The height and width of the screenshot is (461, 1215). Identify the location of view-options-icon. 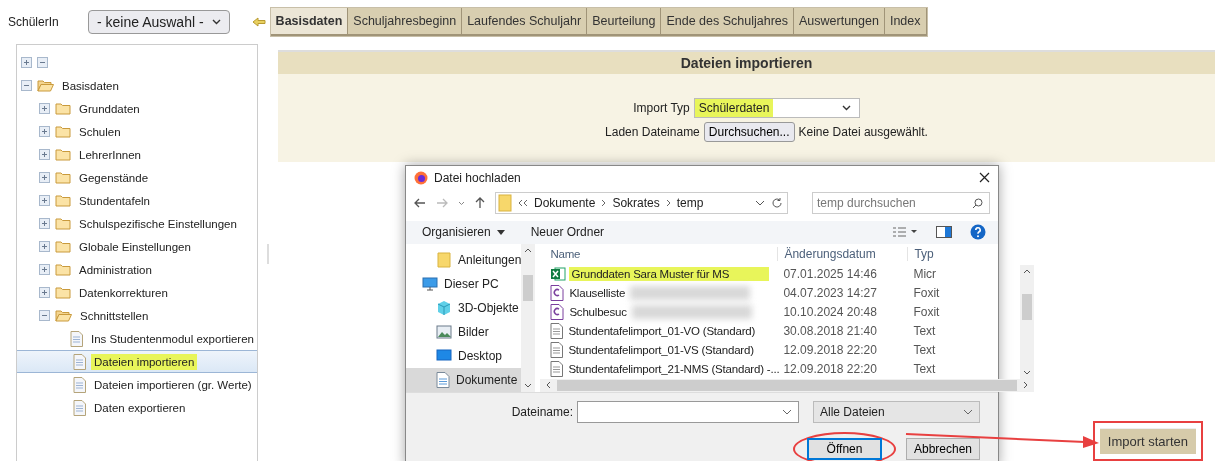
(905, 232).